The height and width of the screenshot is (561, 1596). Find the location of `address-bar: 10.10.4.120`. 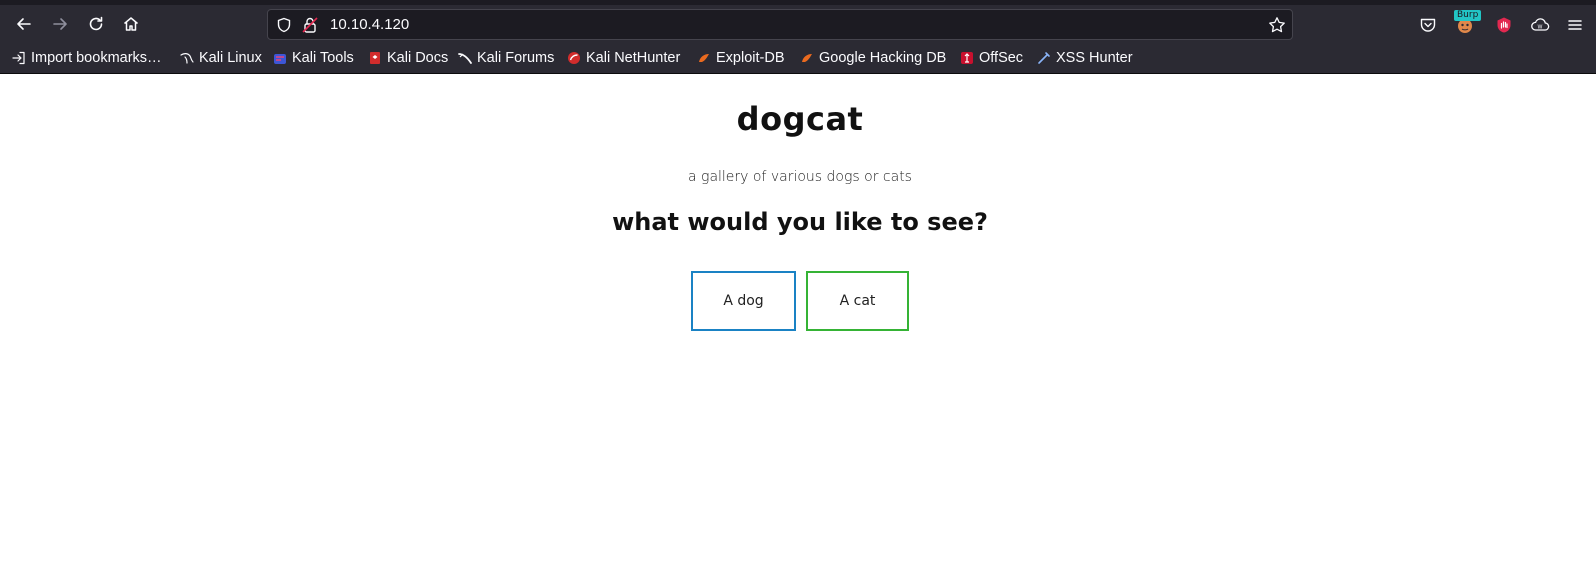

address-bar: 10.10.4.120 is located at coordinates (780, 24).